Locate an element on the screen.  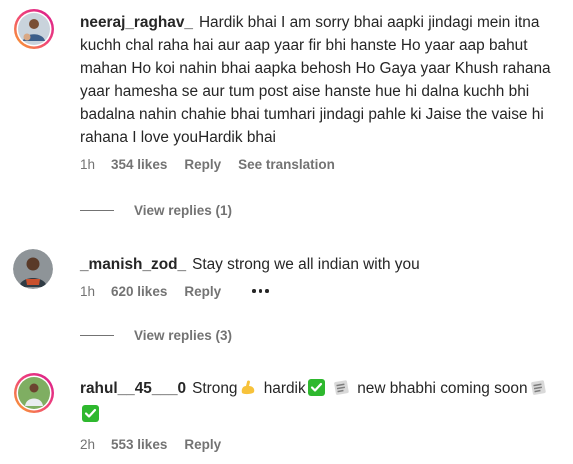
view-replies-button: View replies (3) is located at coordinates (156, 335).